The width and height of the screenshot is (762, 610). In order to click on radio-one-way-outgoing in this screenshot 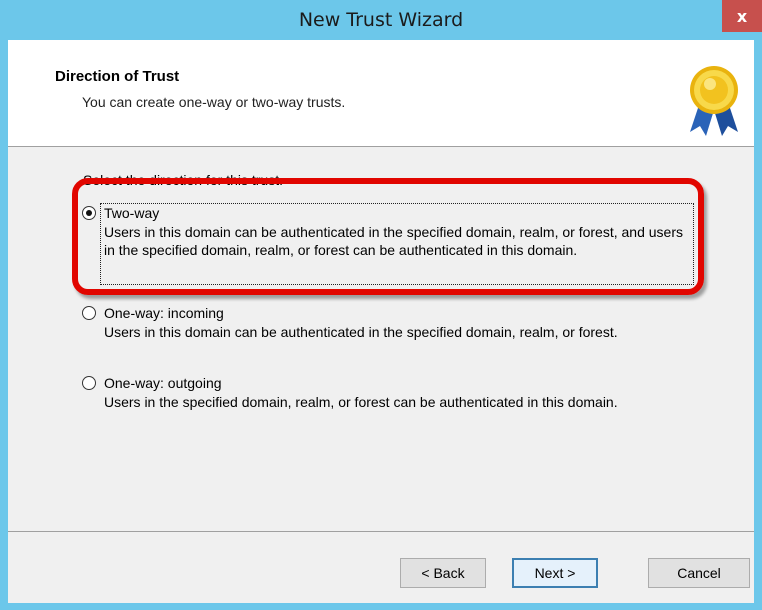, I will do `click(89, 383)`.